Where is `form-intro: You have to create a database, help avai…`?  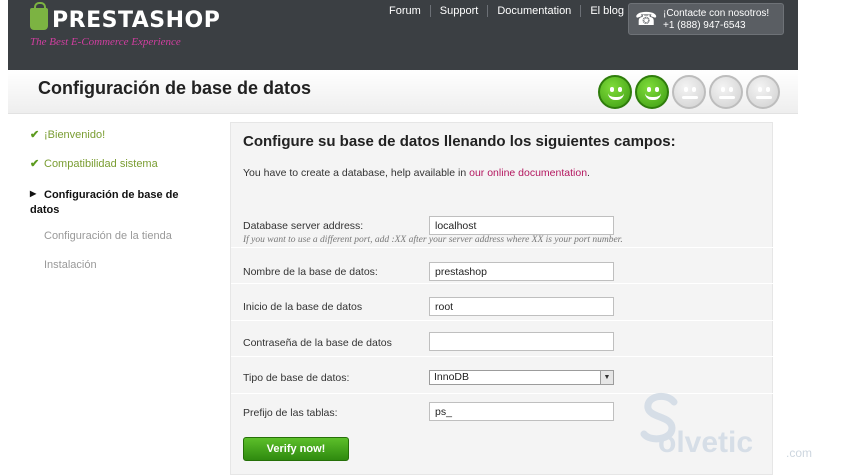
form-intro: You have to create a database, help avai… is located at coordinates (416, 173).